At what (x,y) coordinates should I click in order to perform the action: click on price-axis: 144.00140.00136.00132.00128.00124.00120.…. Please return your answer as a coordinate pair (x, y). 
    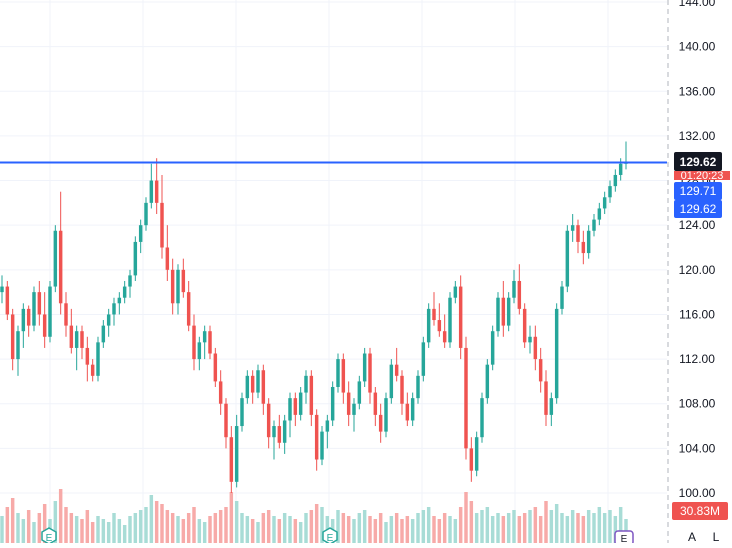
    Looking at the image, I should click on (697, 250).